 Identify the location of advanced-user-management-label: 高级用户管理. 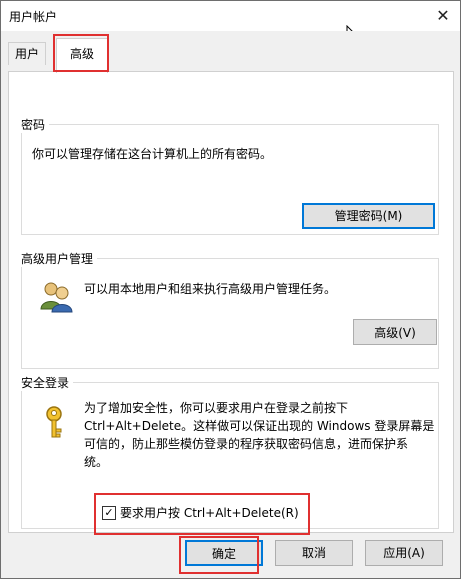
(59, 258).